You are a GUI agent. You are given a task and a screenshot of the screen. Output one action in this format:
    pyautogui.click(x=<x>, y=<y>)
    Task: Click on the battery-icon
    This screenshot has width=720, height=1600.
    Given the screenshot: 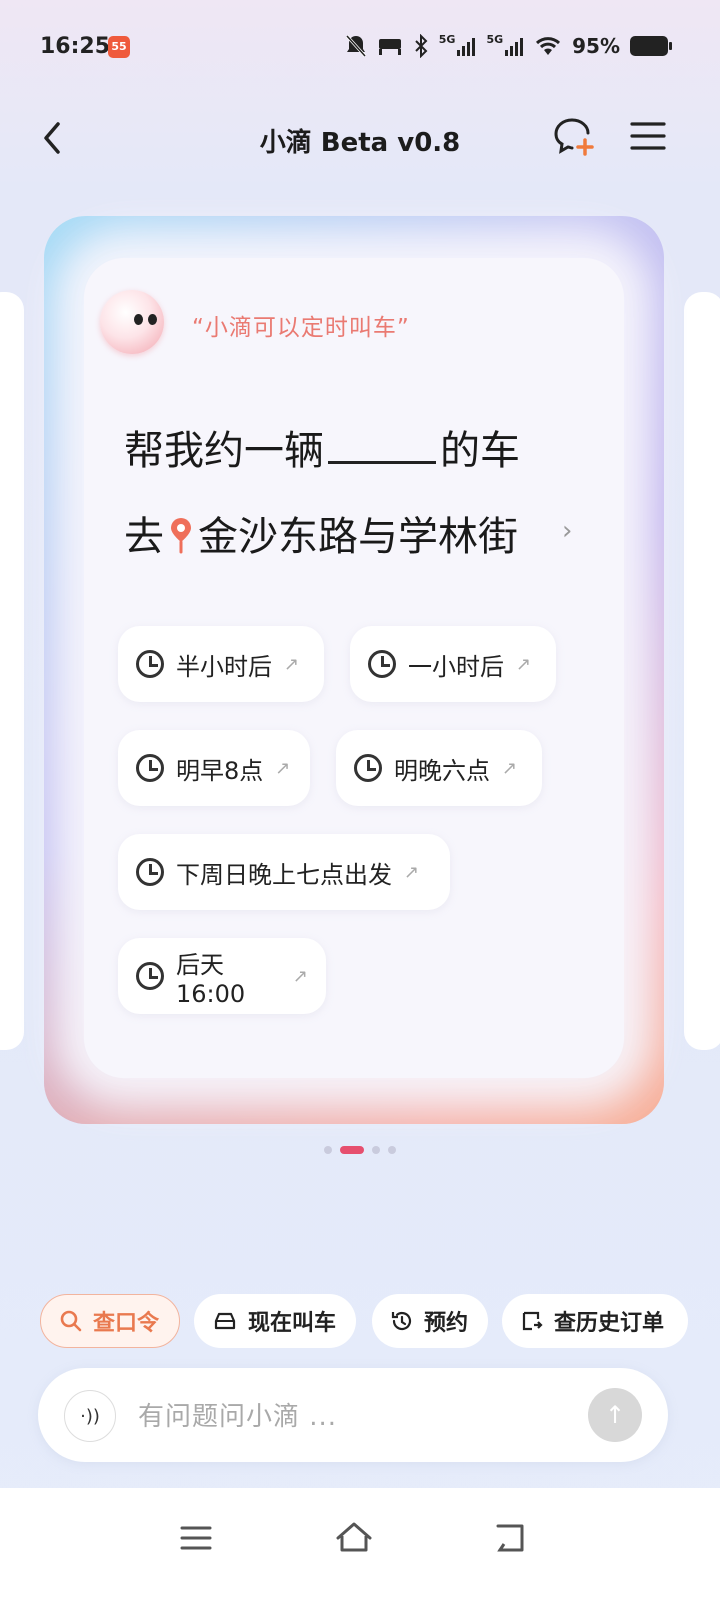 What is the action you would take?
    pyautogui.click(x=651, y=46)
    